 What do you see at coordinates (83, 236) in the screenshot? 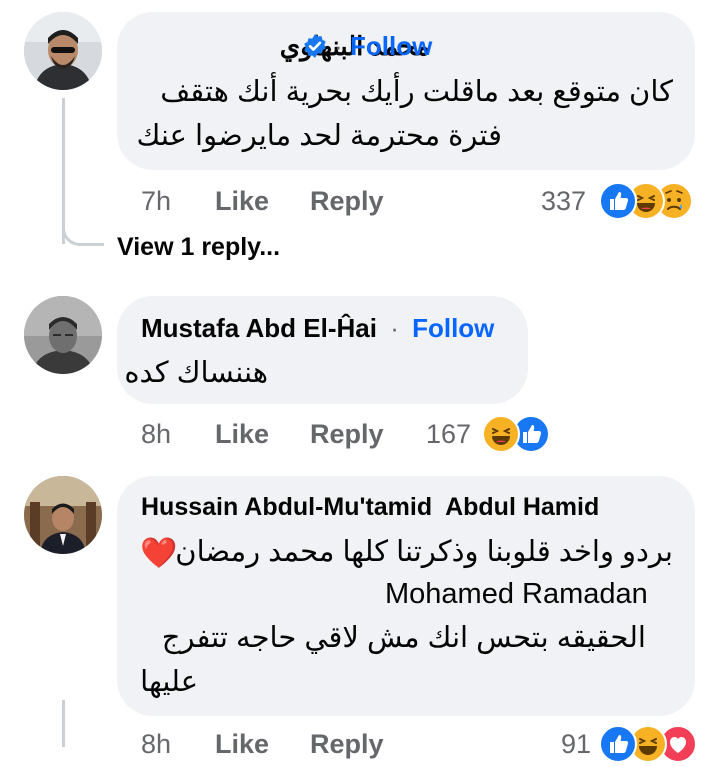
I see `thread-line-curve` at bounding box center [83, 236].